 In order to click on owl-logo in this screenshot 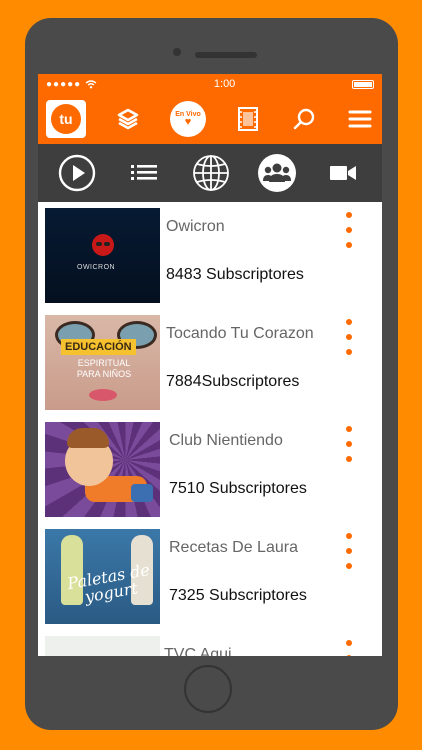, I will do `click(103, 245)`.